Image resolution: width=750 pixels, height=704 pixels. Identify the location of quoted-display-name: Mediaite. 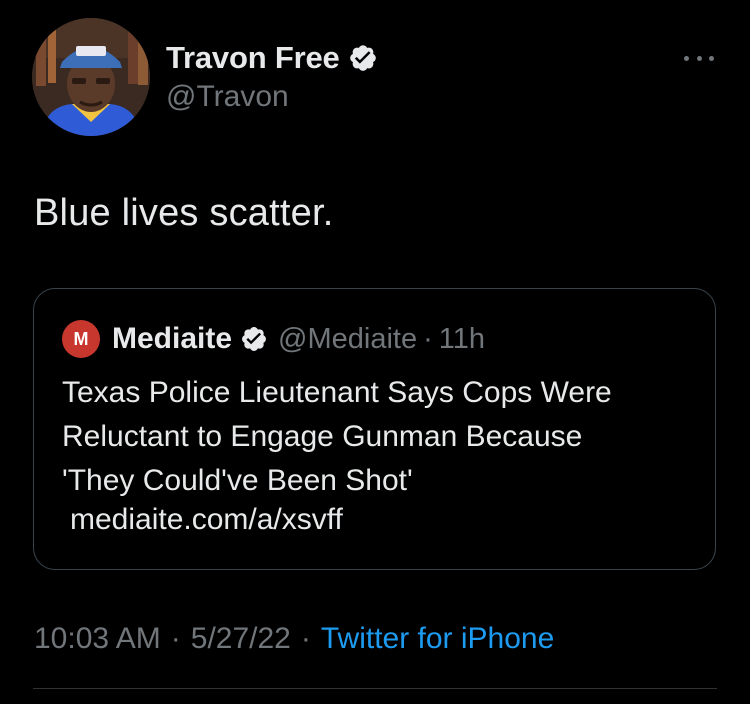
(172, 338).